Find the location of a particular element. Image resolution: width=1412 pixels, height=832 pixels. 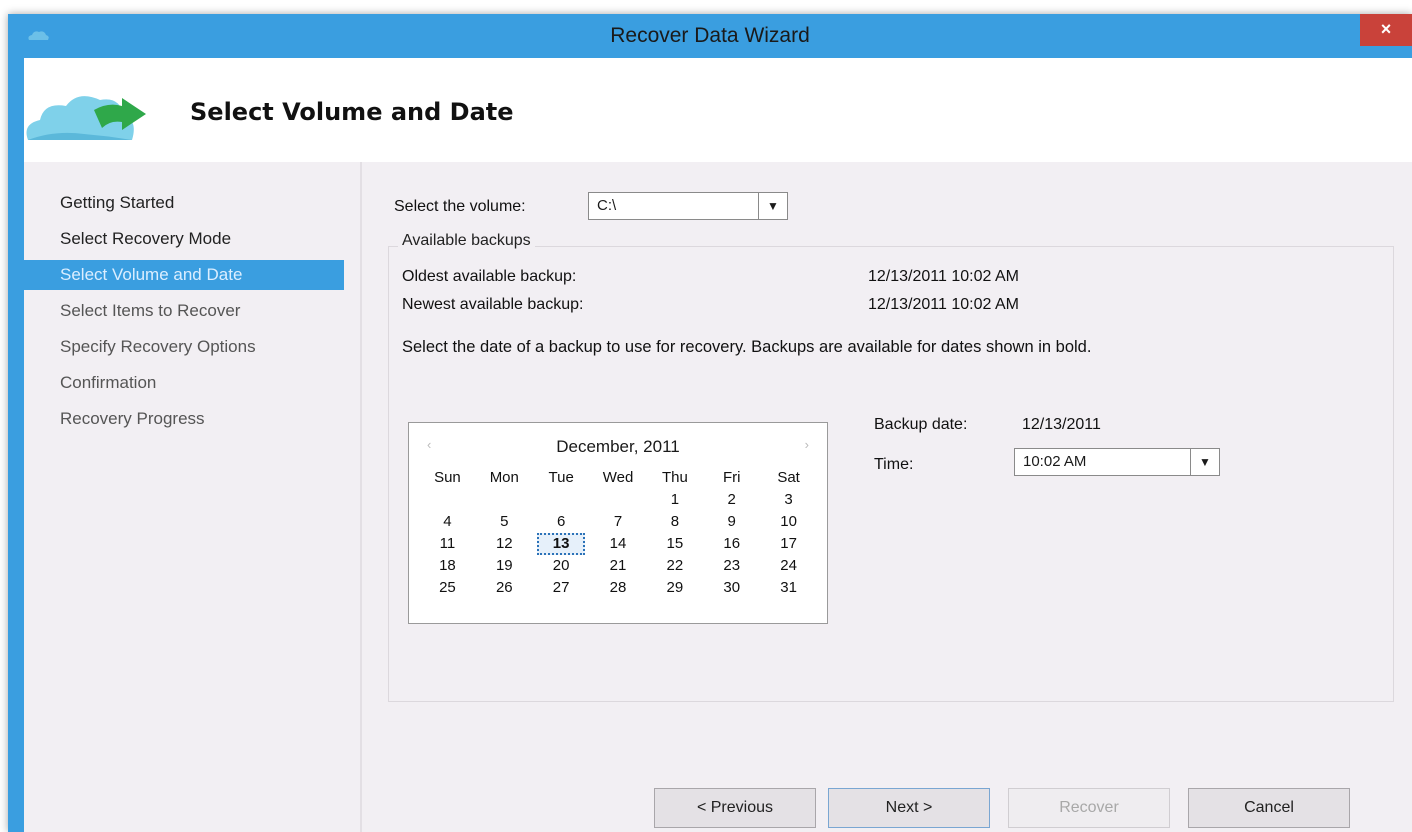

calendar-day-label: 2 is located at coordinates (731, 499).